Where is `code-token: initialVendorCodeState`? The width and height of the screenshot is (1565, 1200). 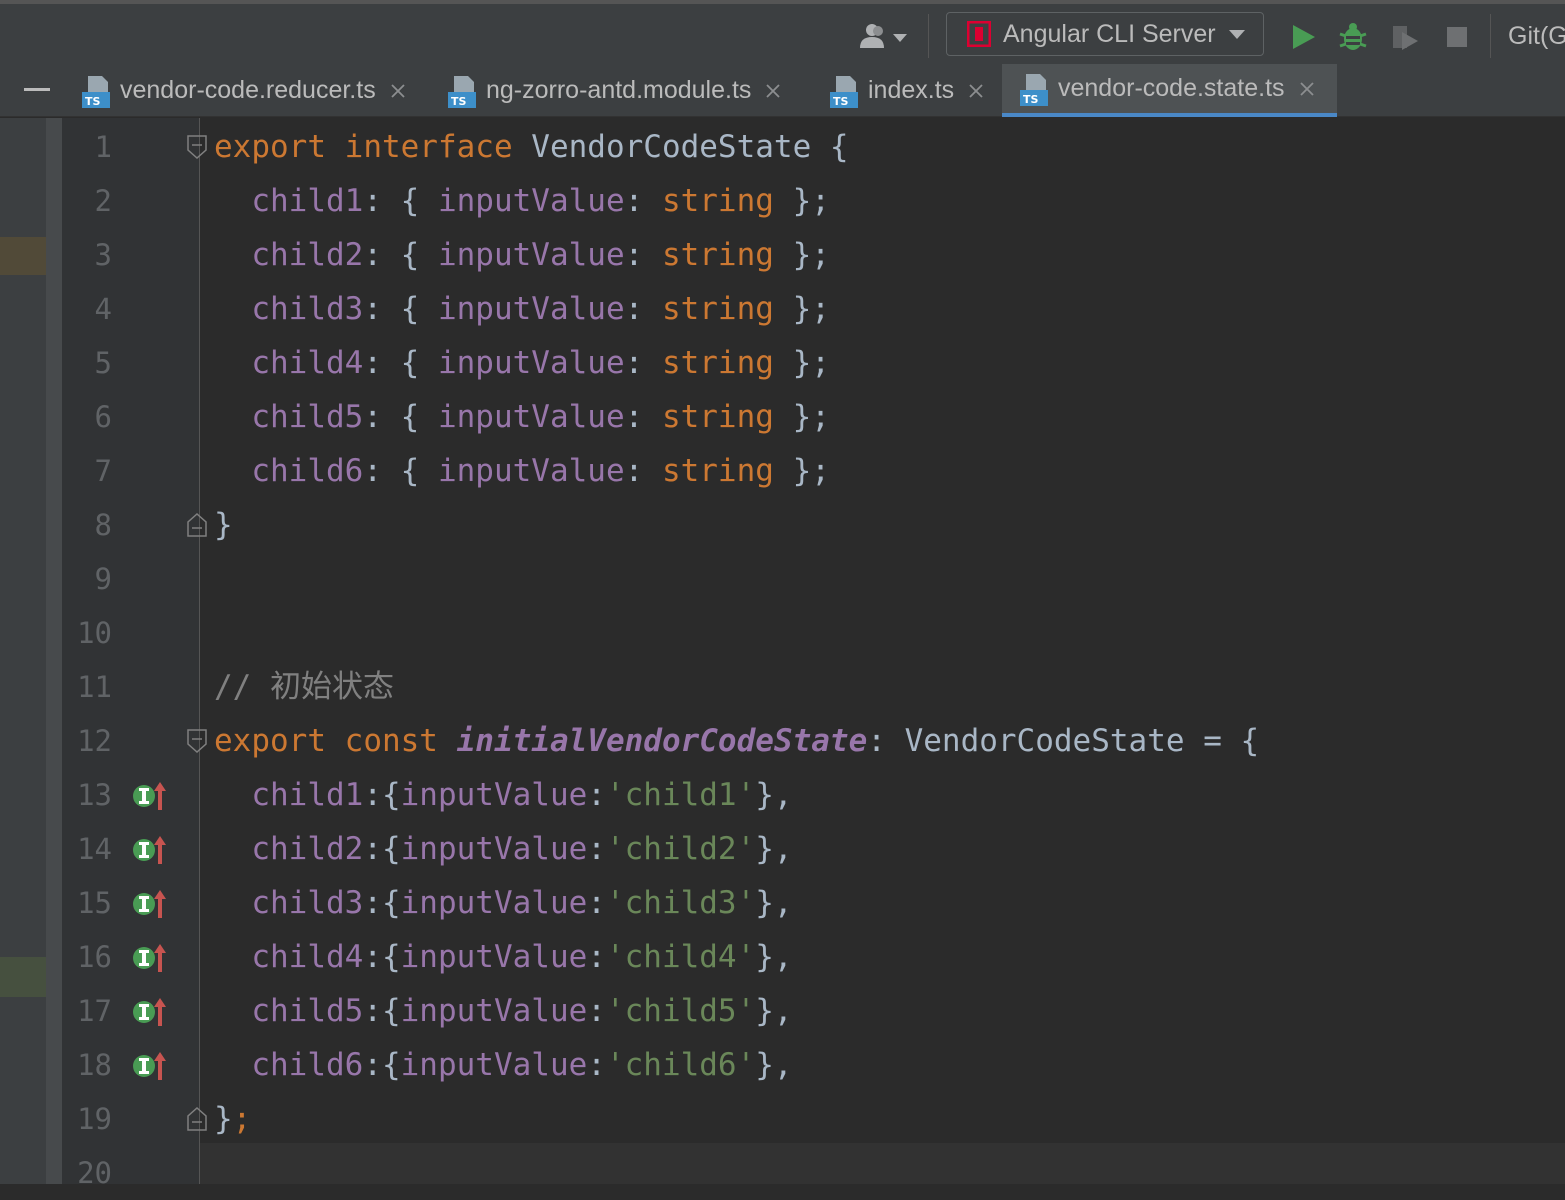 code-token: initialVendorCodeState is located at coordinates (662, 741).